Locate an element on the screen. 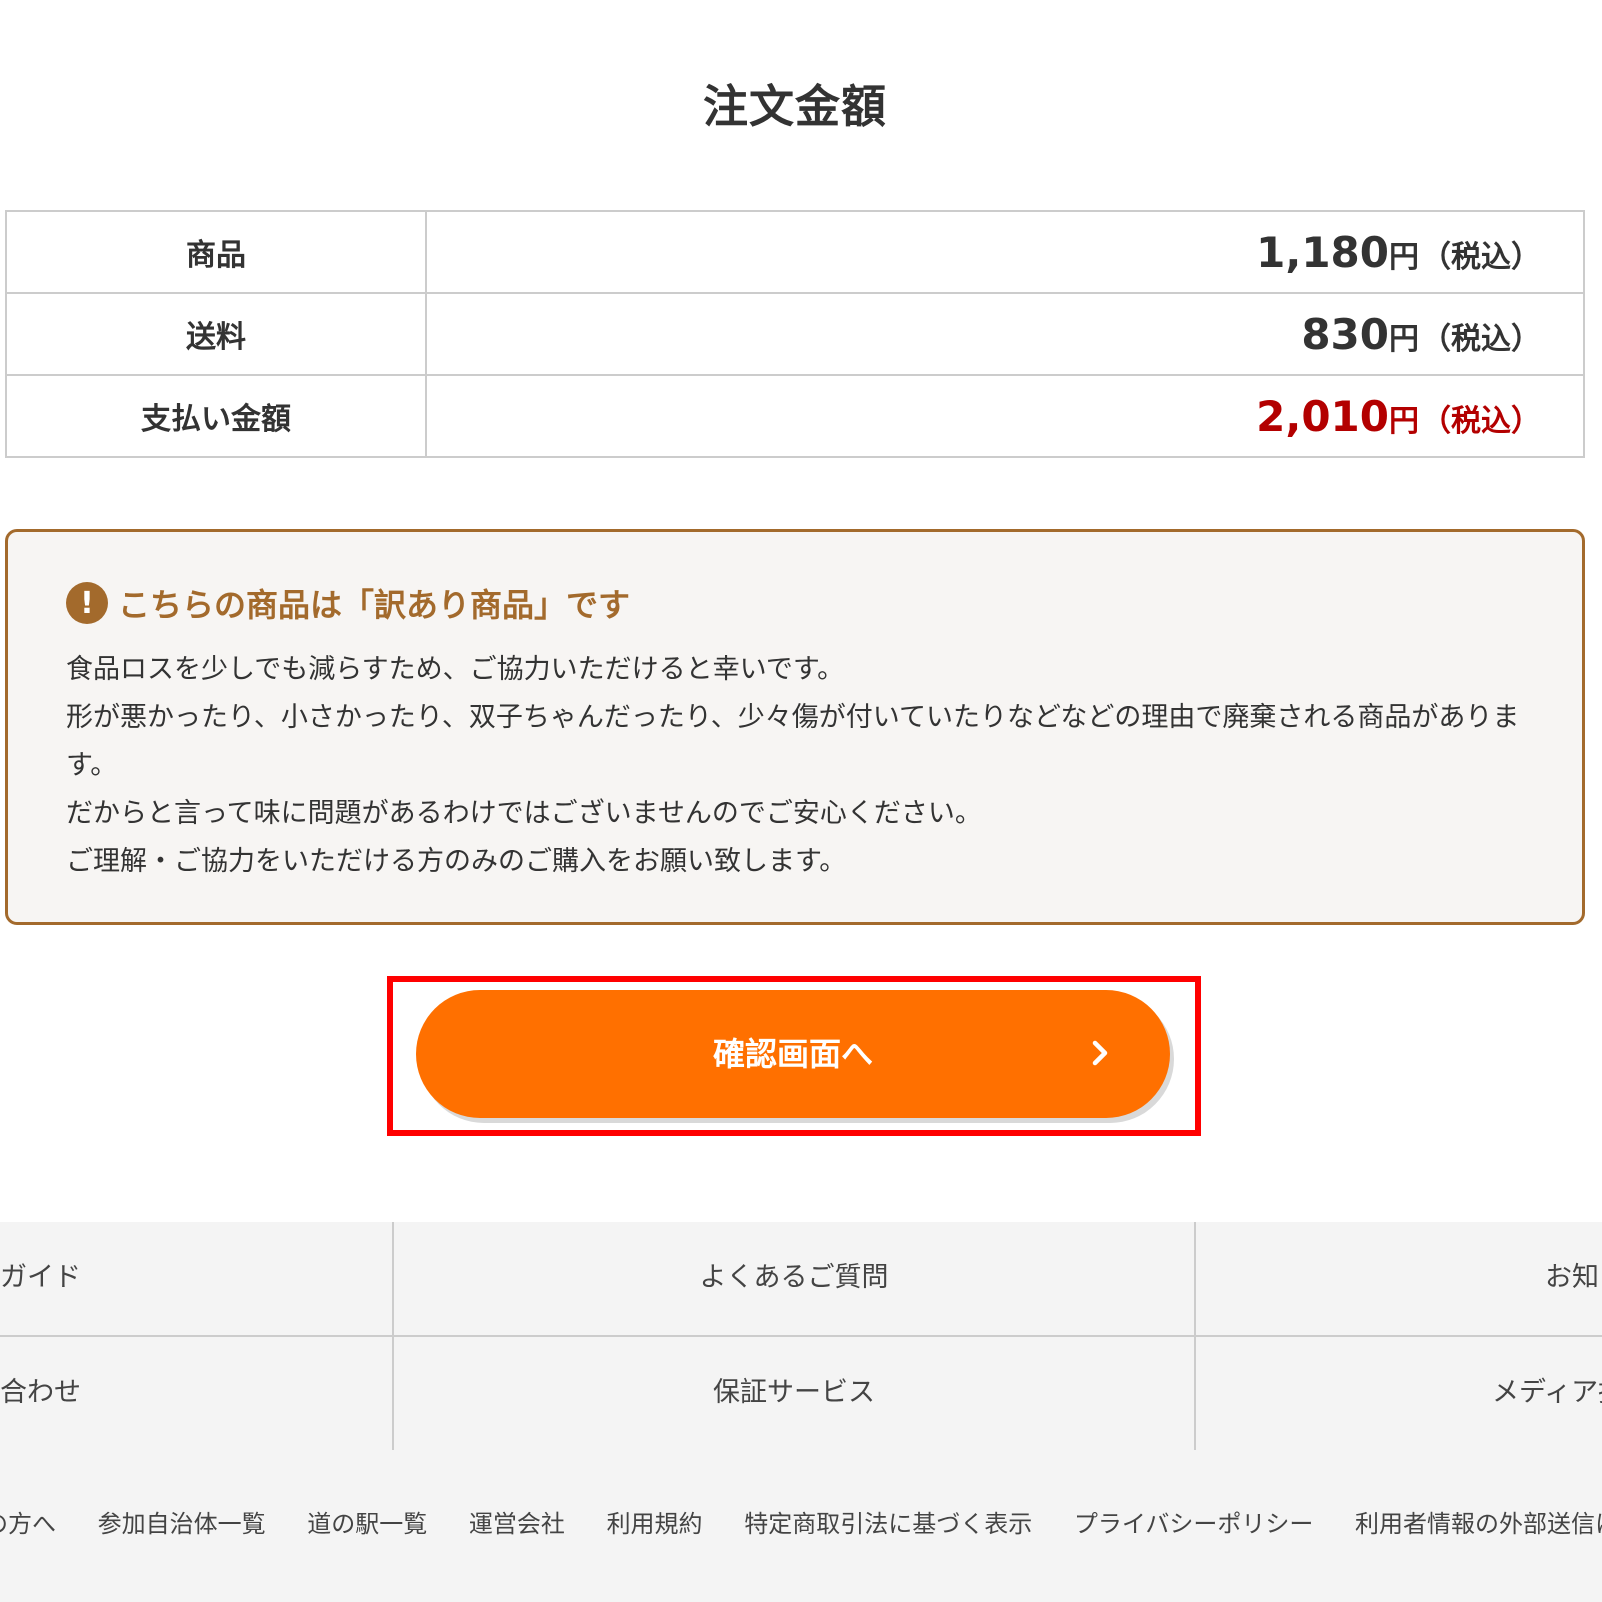 This screenshot has height=1602, width=1602. footer-nav: ガイド よくあるご質問 お知ら 合わせ 保証サービス メディア掲 is located at coordinates (801, 1336).